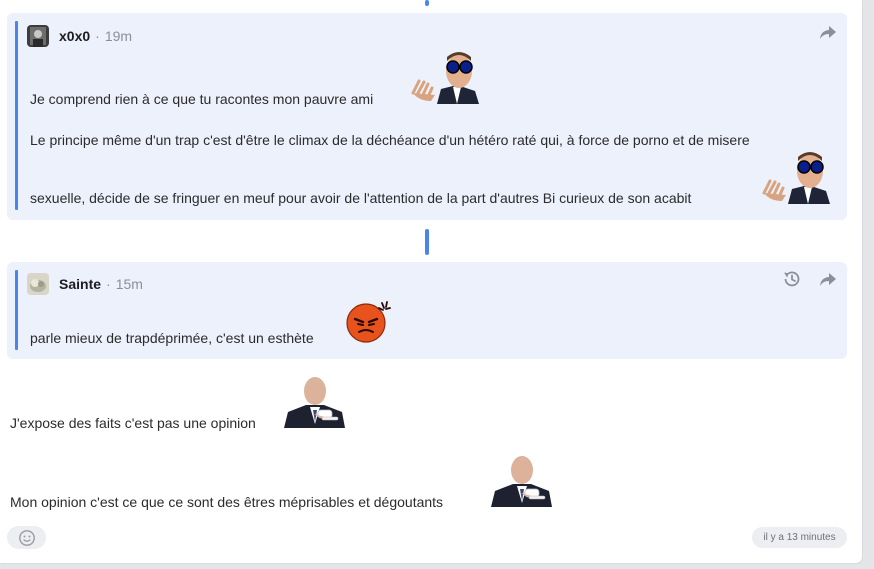 This screenshot has width=874, height=569. Describe the element at coordinates (80, 284) in the screenshot. I see `username: Sainte` at that location.